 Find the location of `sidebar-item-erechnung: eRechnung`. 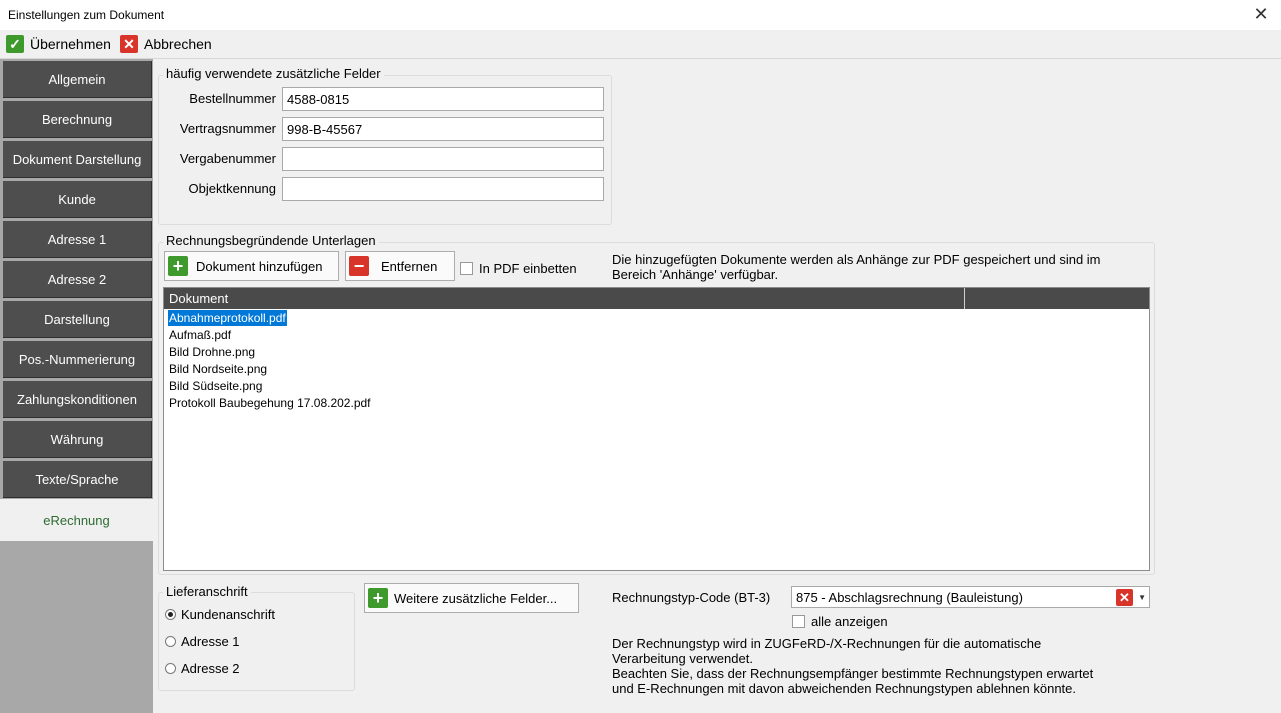

sidebar-item-erechnung: eRechnung is located at coordinates (76, 520).